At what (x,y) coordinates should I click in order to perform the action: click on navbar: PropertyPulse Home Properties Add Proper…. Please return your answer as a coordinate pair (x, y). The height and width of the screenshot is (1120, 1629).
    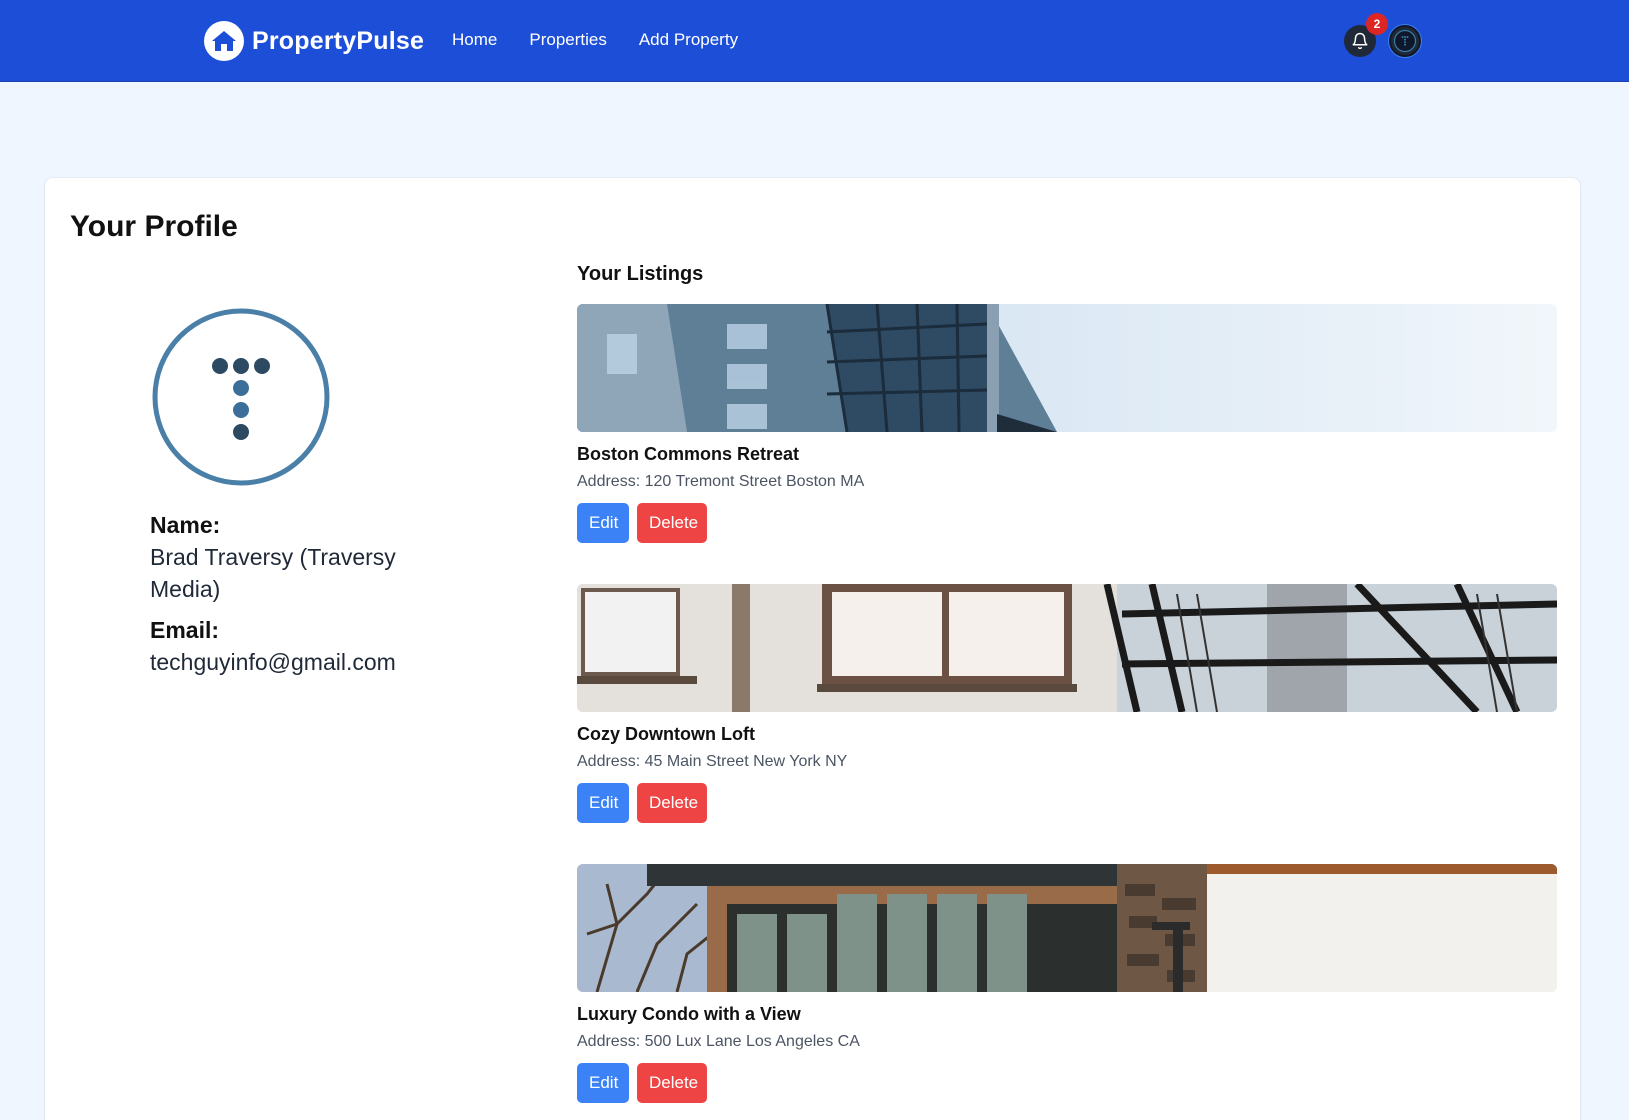
    Looking at the image, I should click on (814, 41).